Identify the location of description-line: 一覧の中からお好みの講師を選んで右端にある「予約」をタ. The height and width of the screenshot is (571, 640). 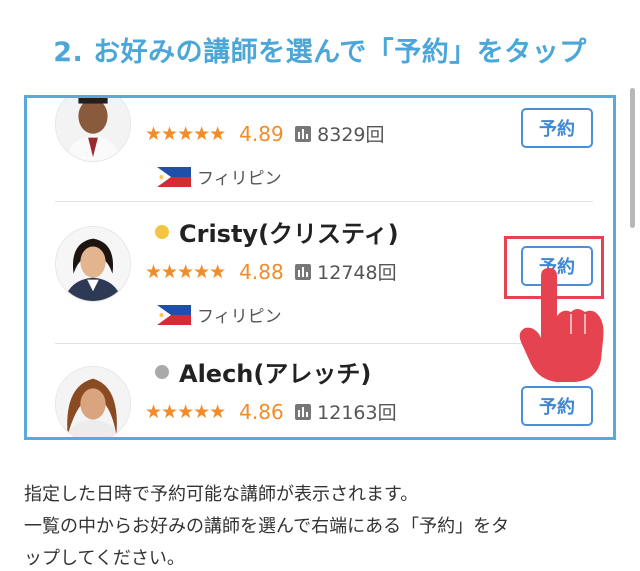
(267, 526).